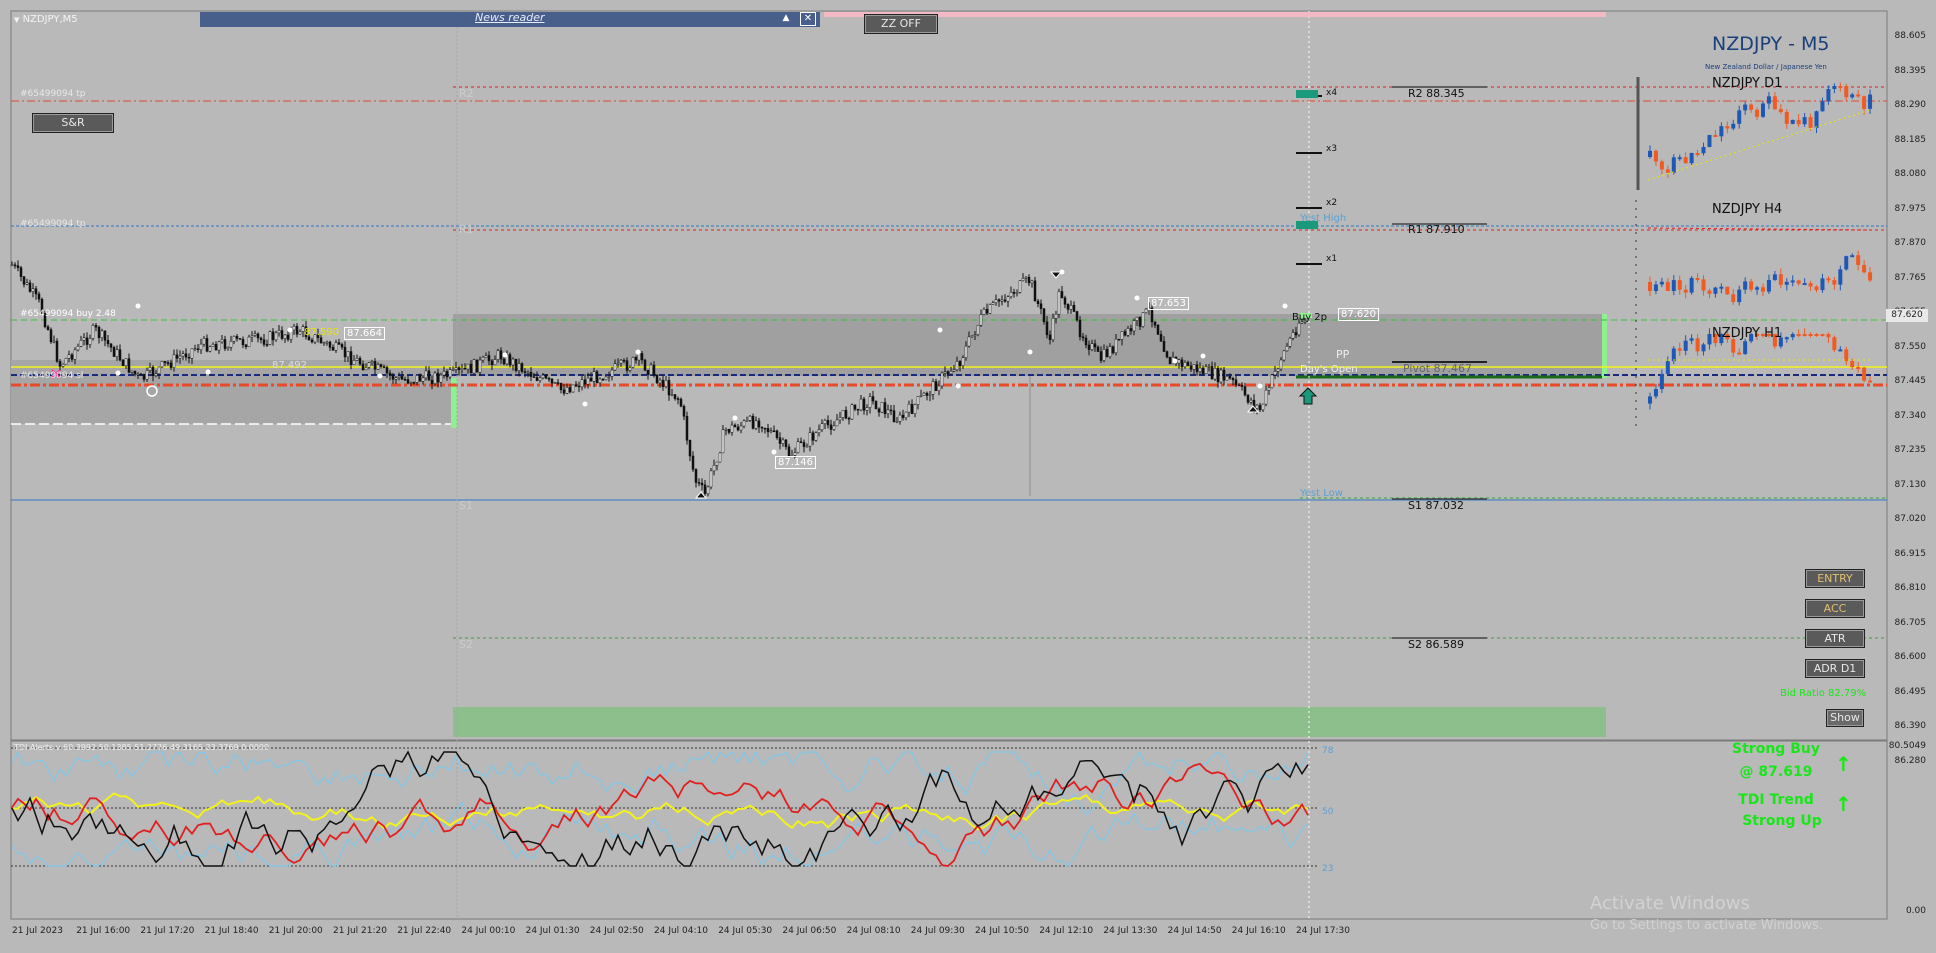  What do you see at coordinates (1328, 812) in the screenshot?
I see `tdi-level-50: 50` at bounding box center [1328, 812].